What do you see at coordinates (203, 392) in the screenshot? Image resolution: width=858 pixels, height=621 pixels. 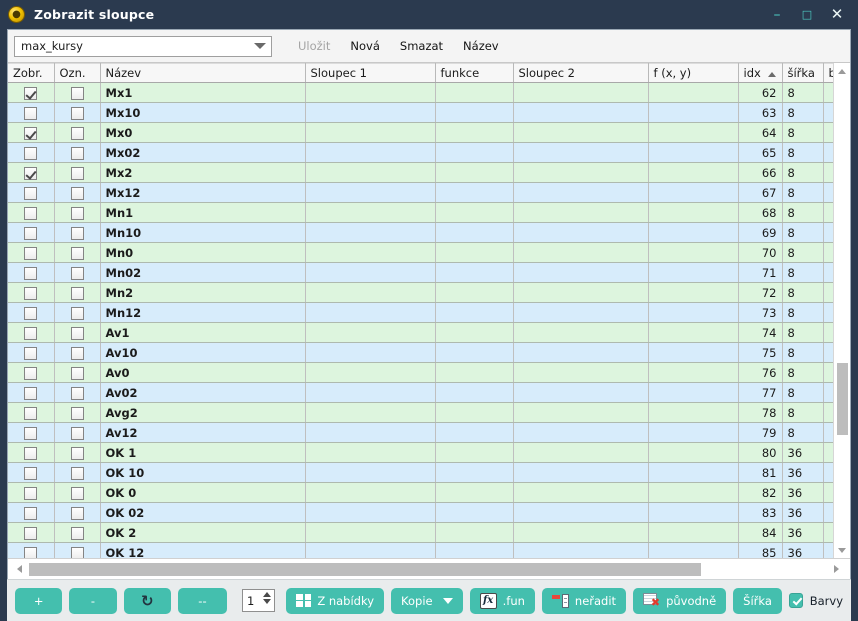 I see `row-name-cell: Av02` at bounding box center [203, 392].